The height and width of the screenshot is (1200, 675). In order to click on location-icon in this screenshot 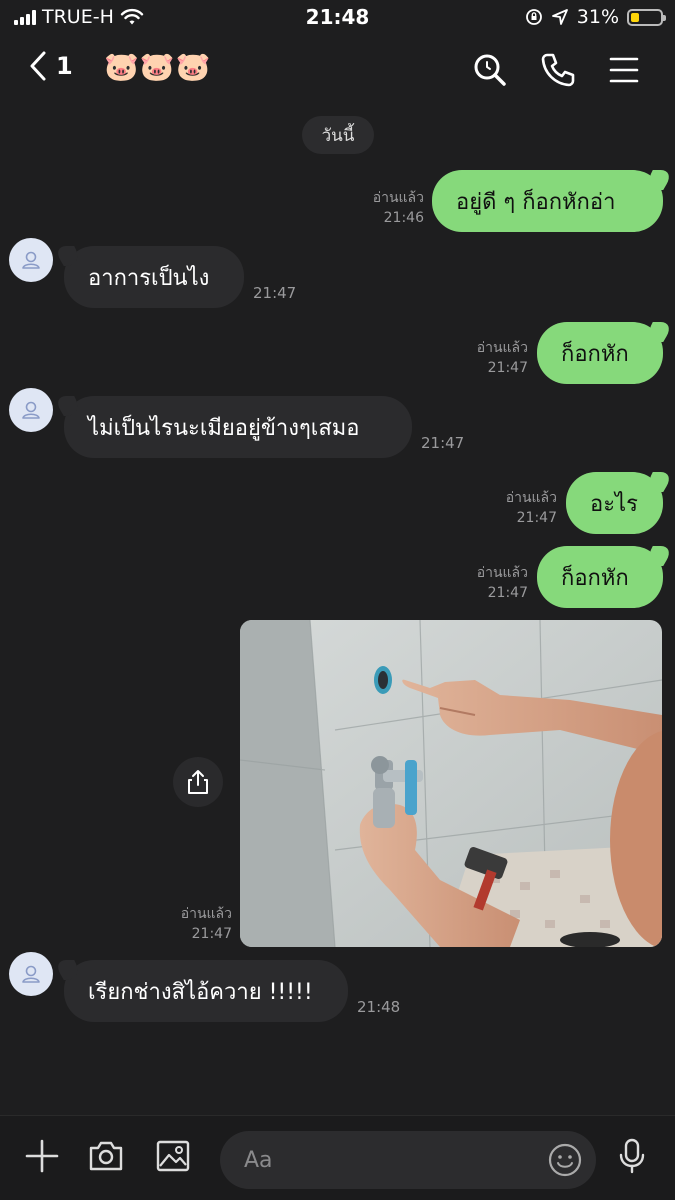, I will do `click(559, 17)`.